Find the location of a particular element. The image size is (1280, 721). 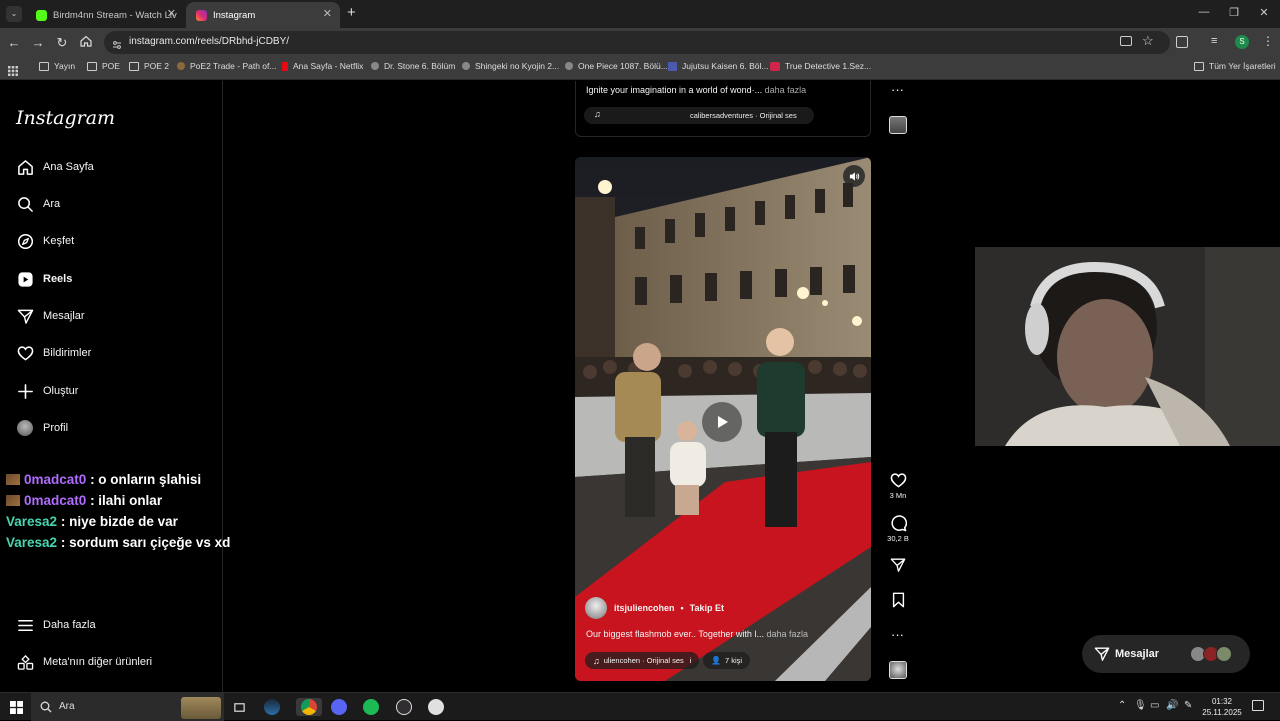

chrome-icon is located at coordinates (309, 707).